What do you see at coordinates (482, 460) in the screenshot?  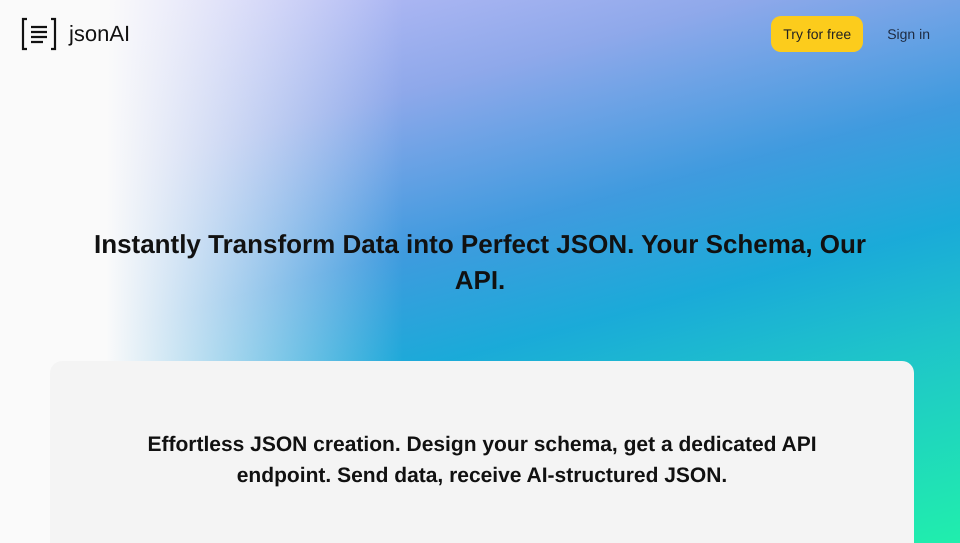 I see `card-text: Effortless JSON creation. Design your schema, get a dedicated API endpoint. Send data, receive AI-structured JSON.` at bounding box center [482, 460].